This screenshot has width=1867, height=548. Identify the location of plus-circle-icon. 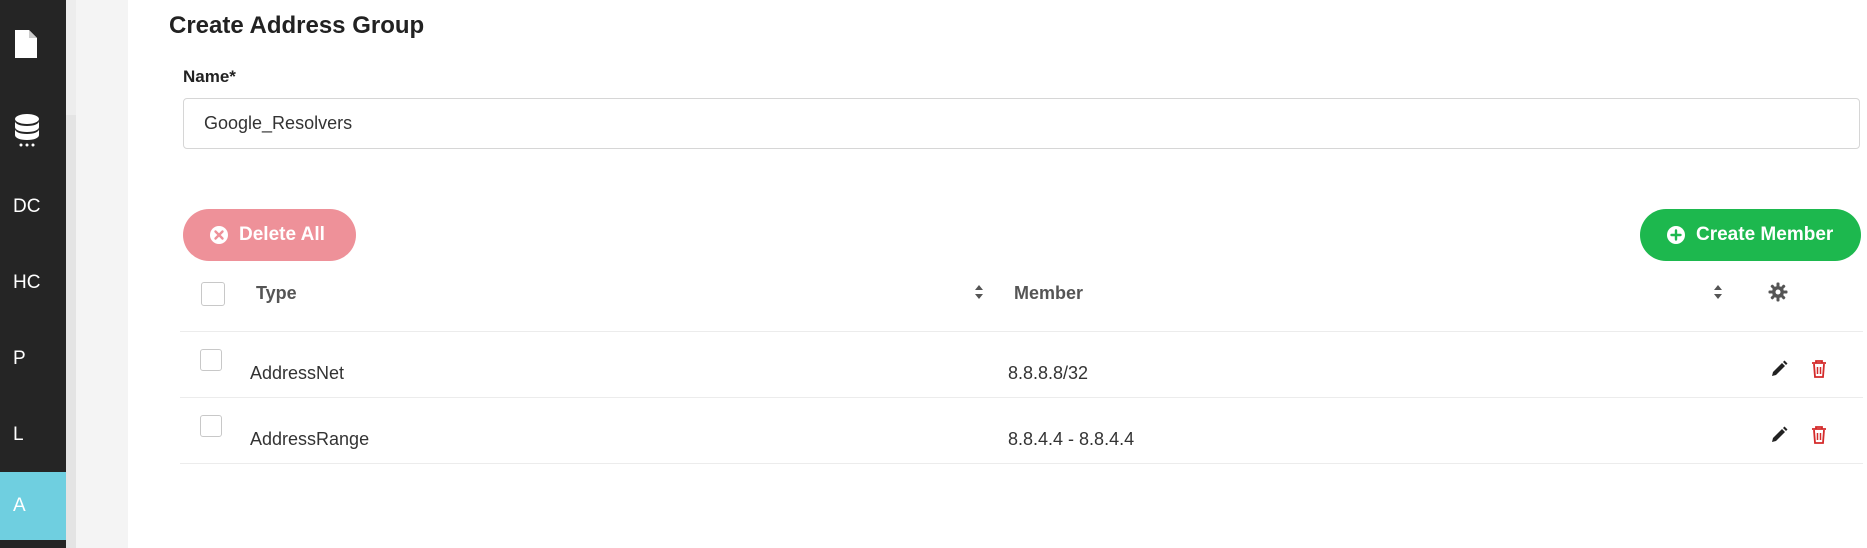
(1676, 235).